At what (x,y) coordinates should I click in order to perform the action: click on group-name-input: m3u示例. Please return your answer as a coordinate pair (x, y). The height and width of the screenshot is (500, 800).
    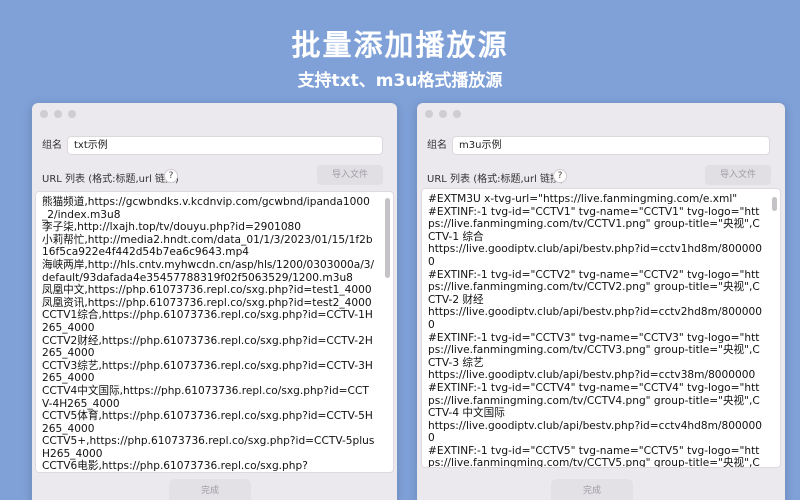
    Looking at the image, I should click on (611, 145).